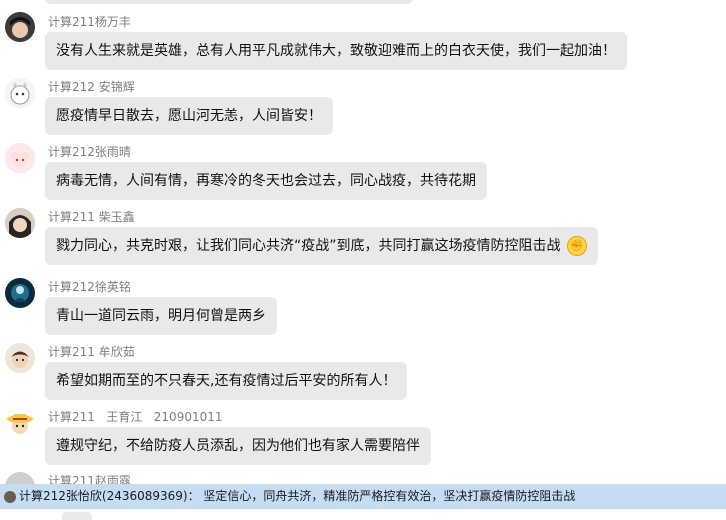 The height and width of the screenshot is (520, 726). What do you see at coordinates (89, 152) in the screenshot?
I see `sender-name: 计算212张雨晴` at bounding box center [89, 152].